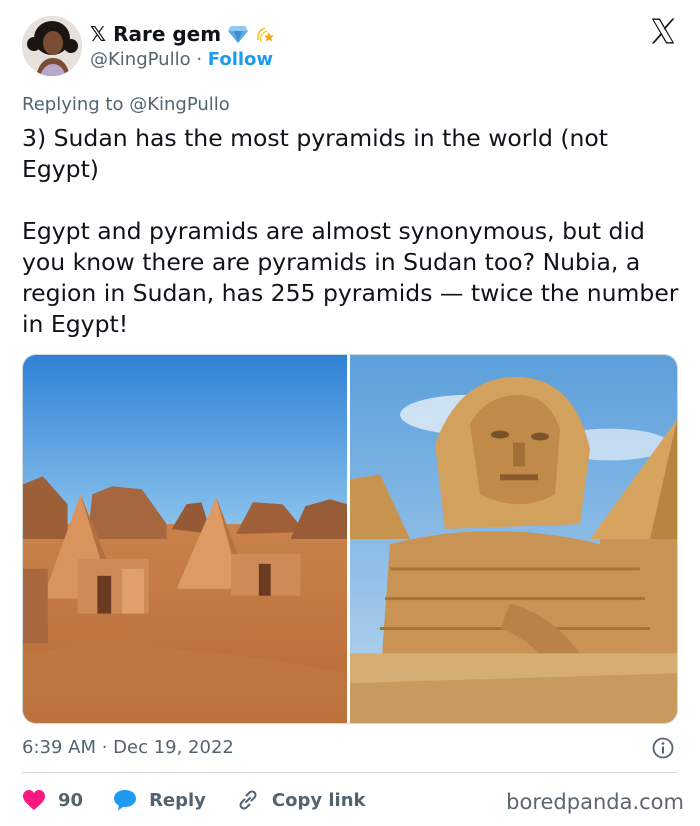 The width and height of the screenshot is (700, 826). I want to click on info-icon, so click(663, 748).